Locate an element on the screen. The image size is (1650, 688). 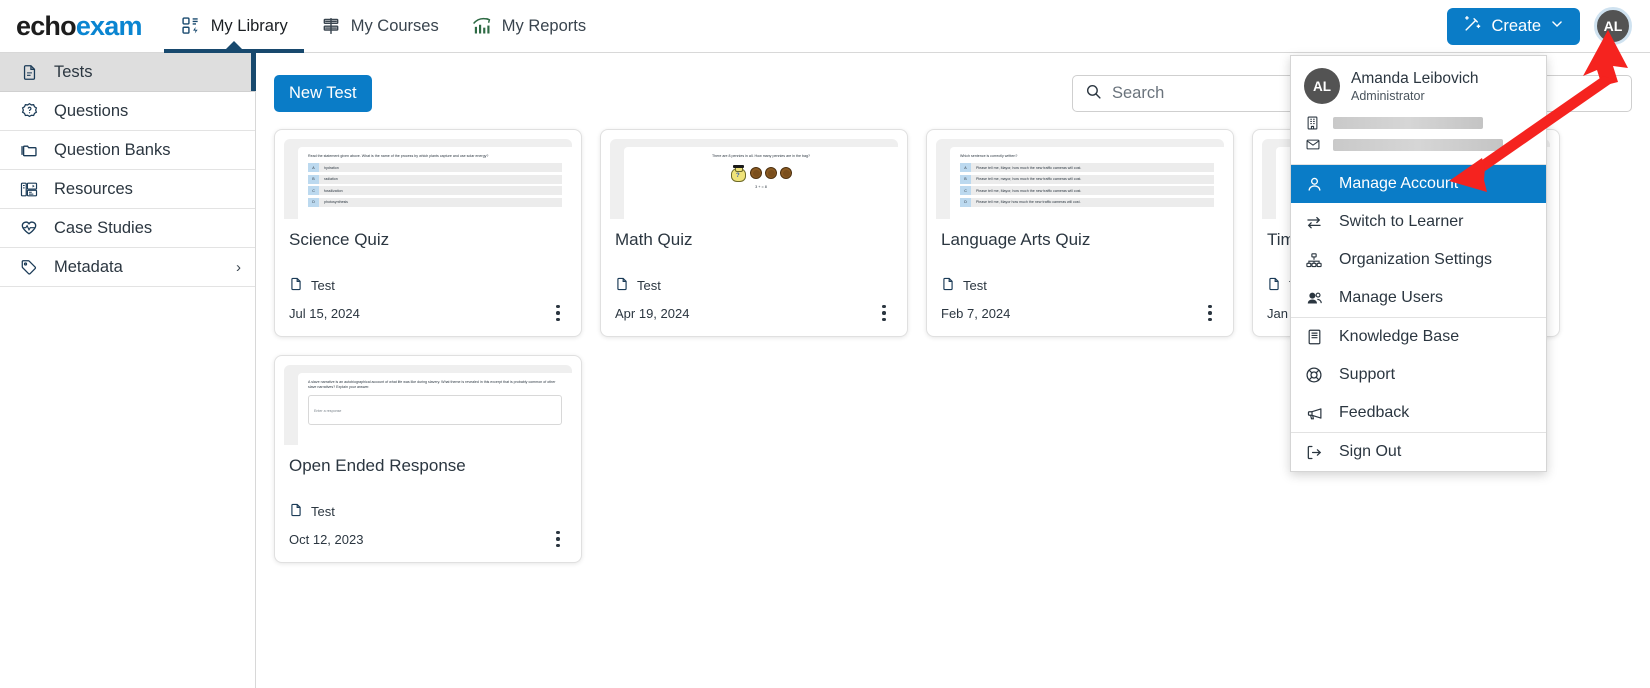
menu-item-sign-out: Sign Out is located at coordinates (1418, 452).